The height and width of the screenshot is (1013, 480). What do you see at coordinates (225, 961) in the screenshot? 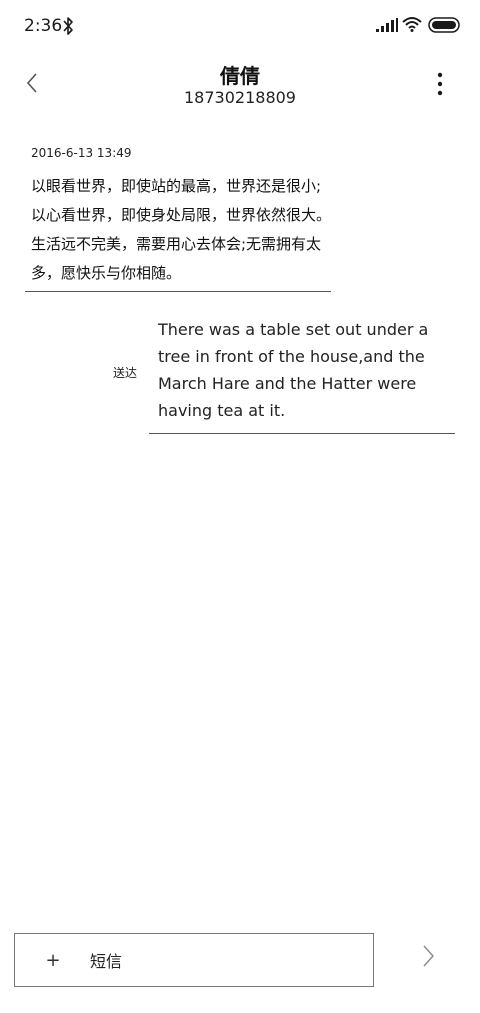
I see `message-input` at bounding box center [225, 961].